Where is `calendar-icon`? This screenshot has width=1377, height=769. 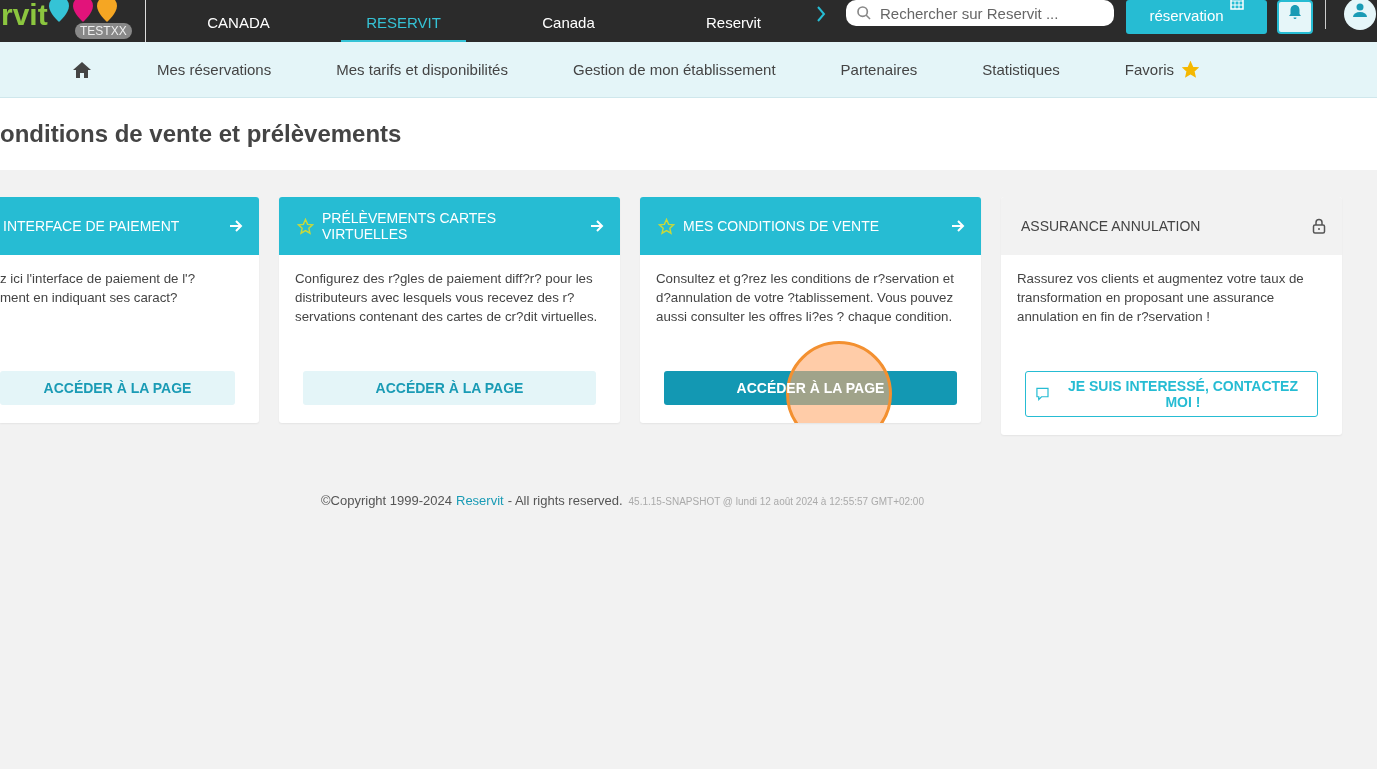
calendar-icon is located at coordinates (1236, 5).